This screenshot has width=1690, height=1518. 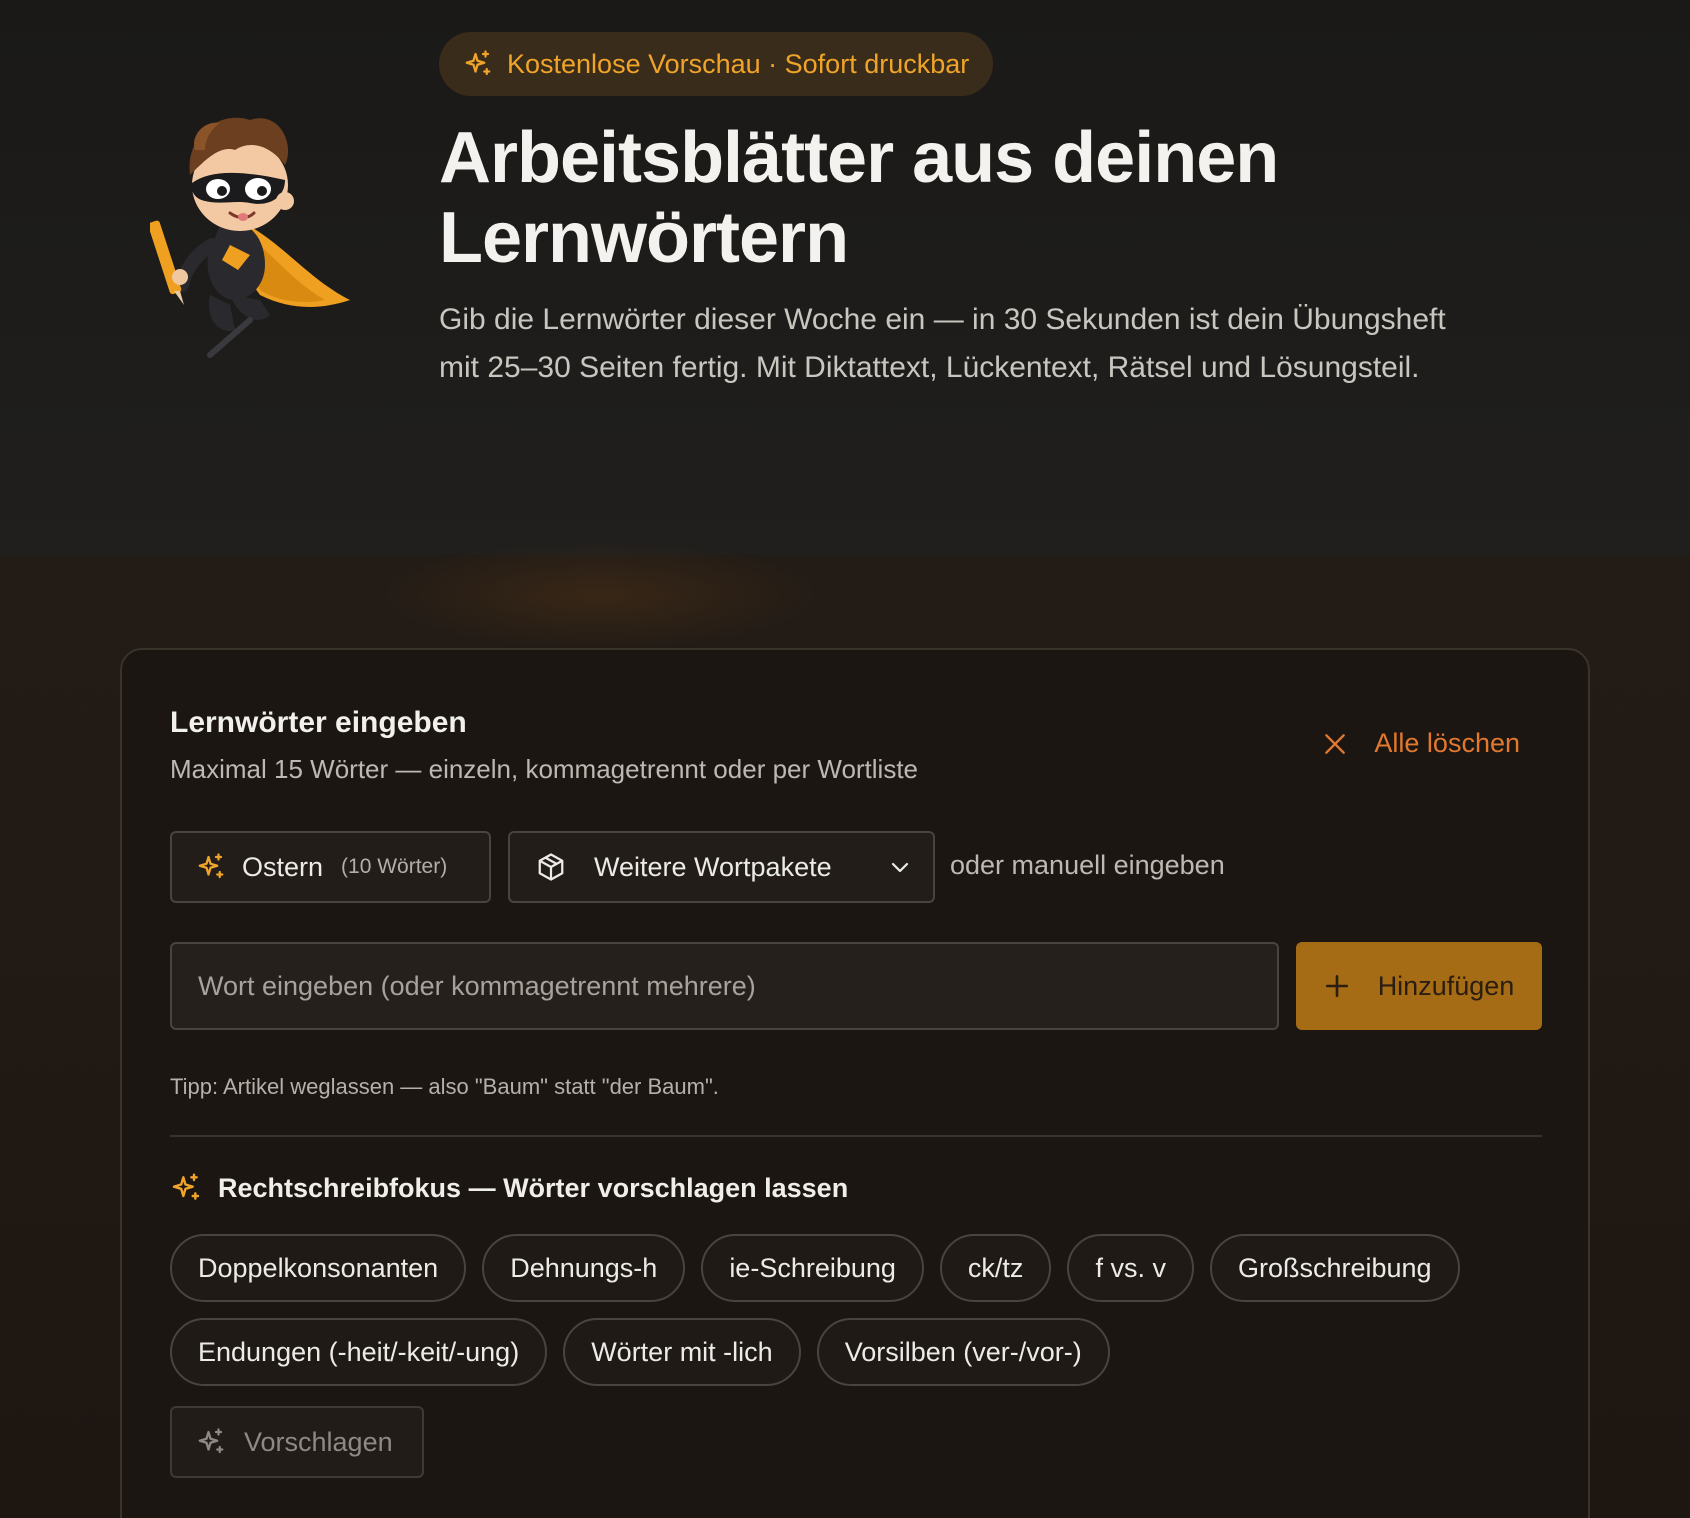 What do you see at coordinates (963, 1352) in the screenshot?
I see `chip-vorsilben: Vorsilben (ver-/vor-)` at bounding box center [963, 1352].